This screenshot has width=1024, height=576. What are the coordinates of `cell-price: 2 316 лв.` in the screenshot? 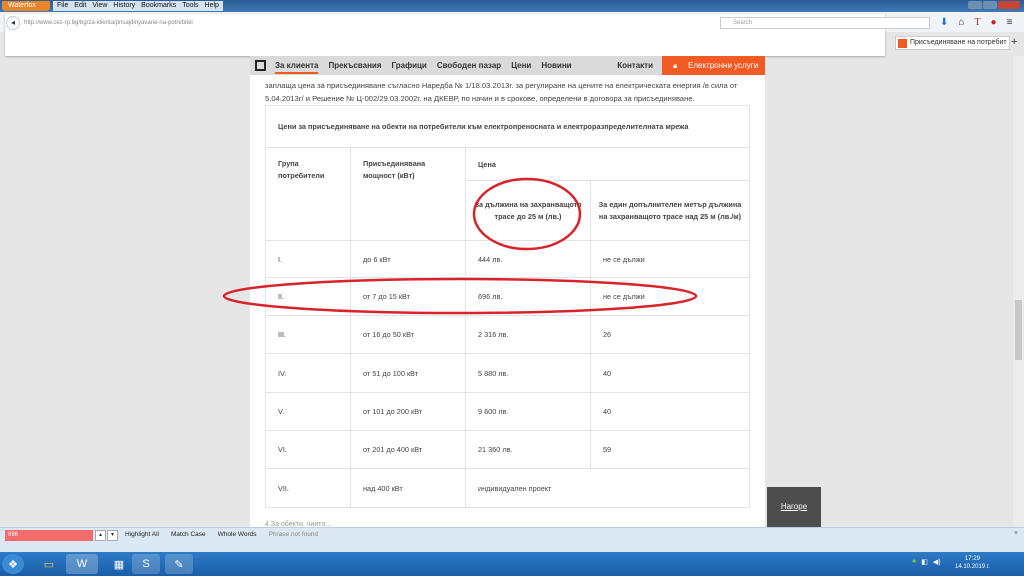 It's located at (528, 334).